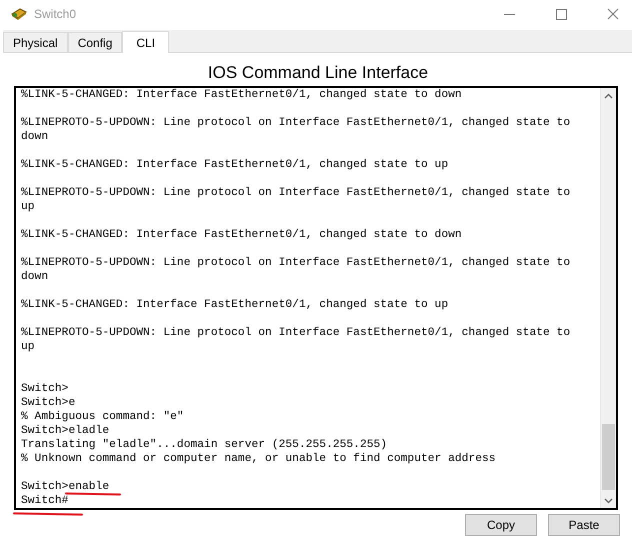 This screenshot has width=636, height=559. I want to click on terminal-line: Switch>, so click(44, 389).